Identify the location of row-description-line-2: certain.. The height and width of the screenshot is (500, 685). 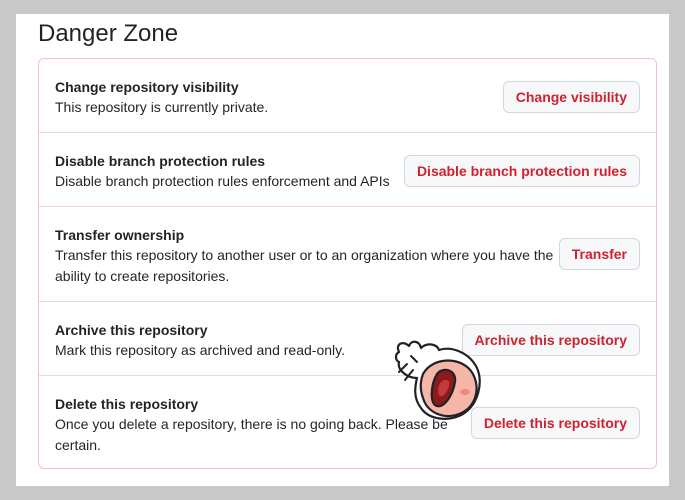
(78, 445).